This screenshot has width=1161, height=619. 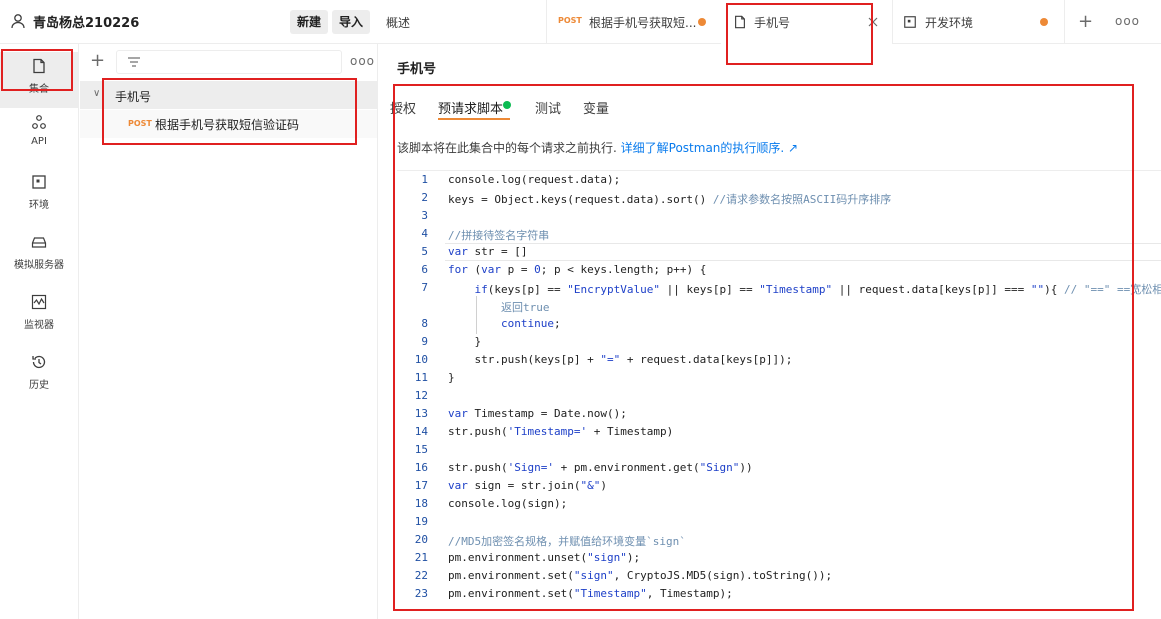 What do you see at coordinates (462, 22) in the screenshot?
I see `tab-overview: 概述` at bounding box center [462, 22].